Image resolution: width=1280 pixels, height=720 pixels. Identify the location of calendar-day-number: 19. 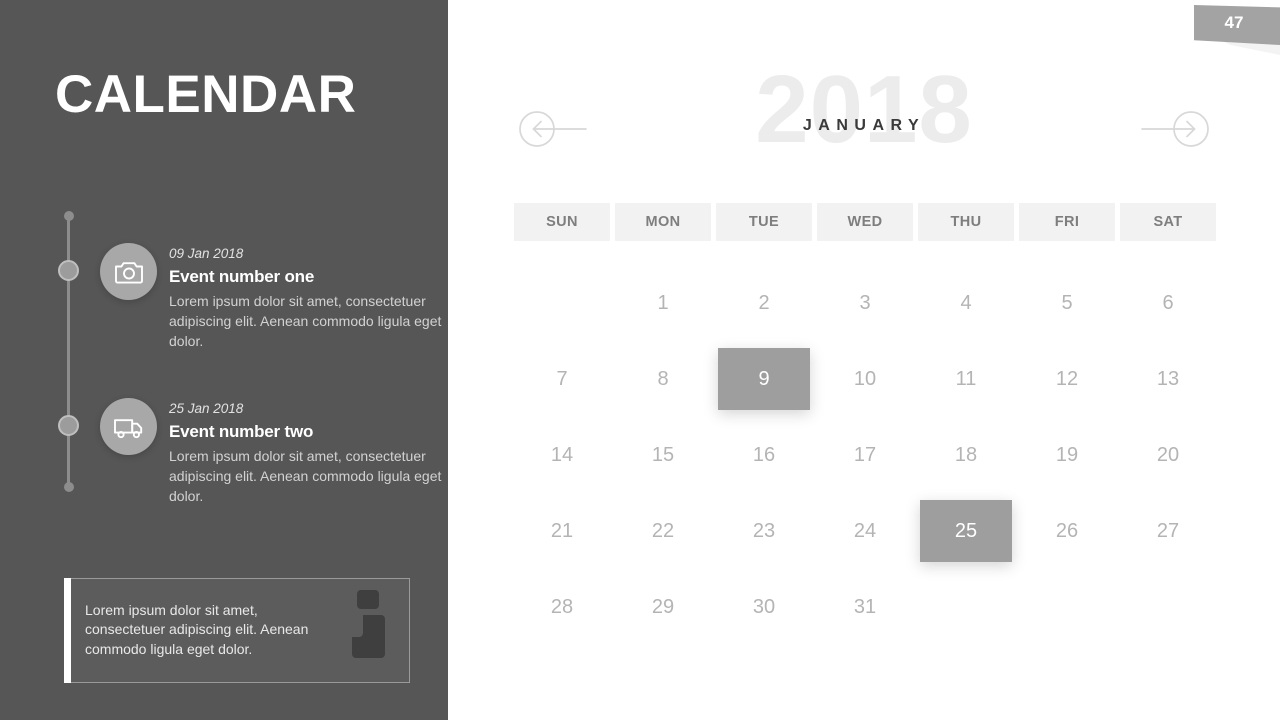
(1067, 454).